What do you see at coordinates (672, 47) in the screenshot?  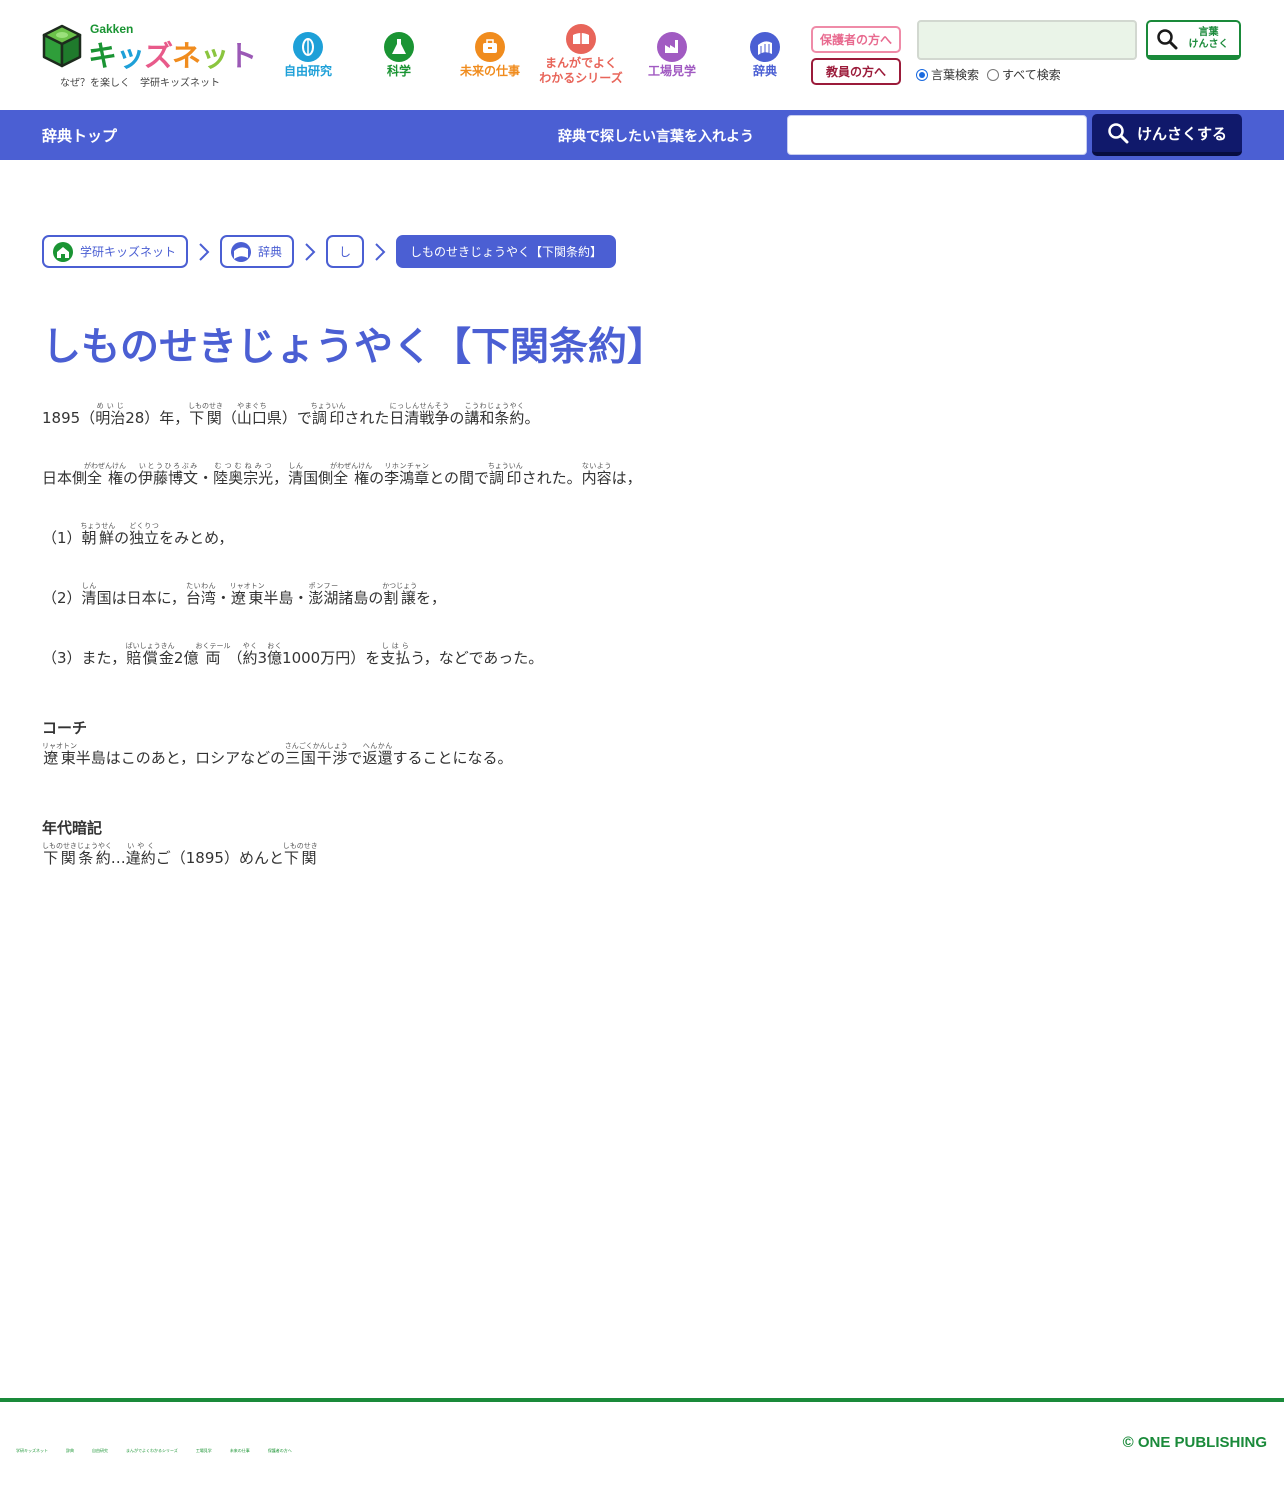 I see `factory-icon` at bounding box center [672, 47].